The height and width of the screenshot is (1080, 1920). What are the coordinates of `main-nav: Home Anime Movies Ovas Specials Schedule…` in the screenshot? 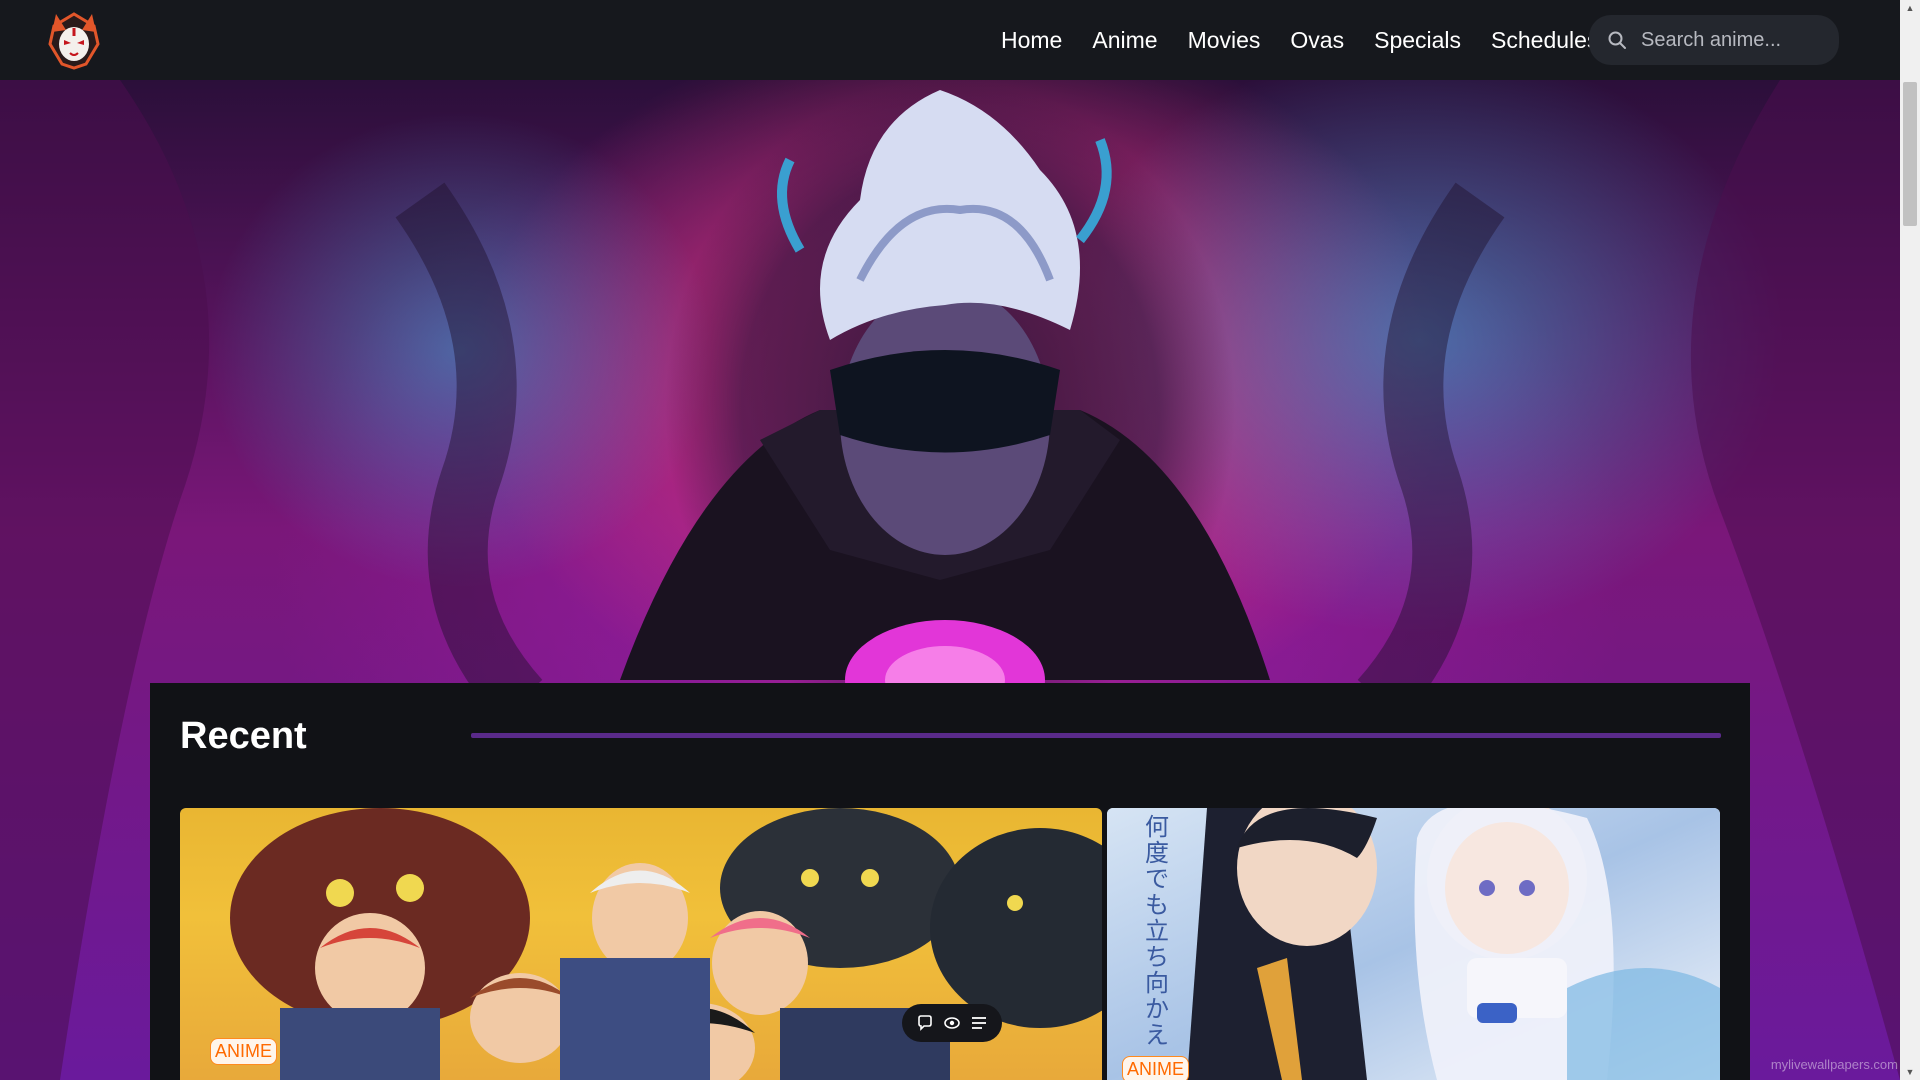 It's located at (1314, 40).